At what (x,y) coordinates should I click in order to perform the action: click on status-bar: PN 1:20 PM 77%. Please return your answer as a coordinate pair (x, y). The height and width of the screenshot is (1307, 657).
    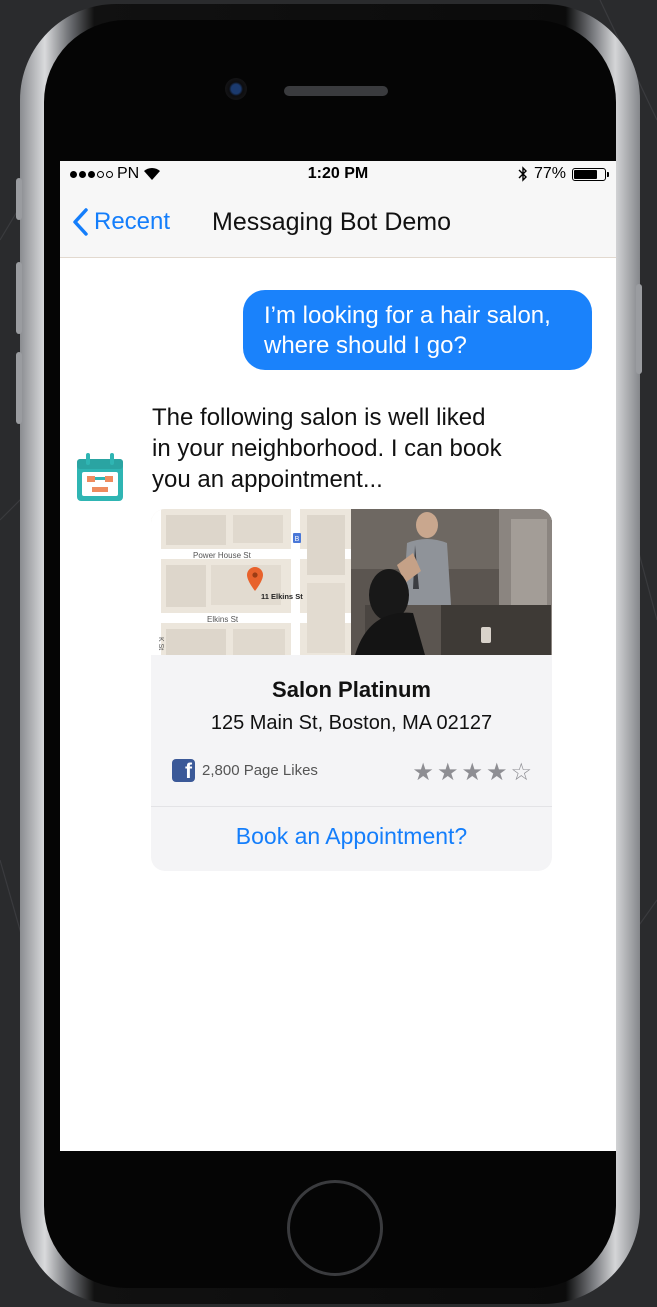
    Looking at the image, I should click on (338, 173).